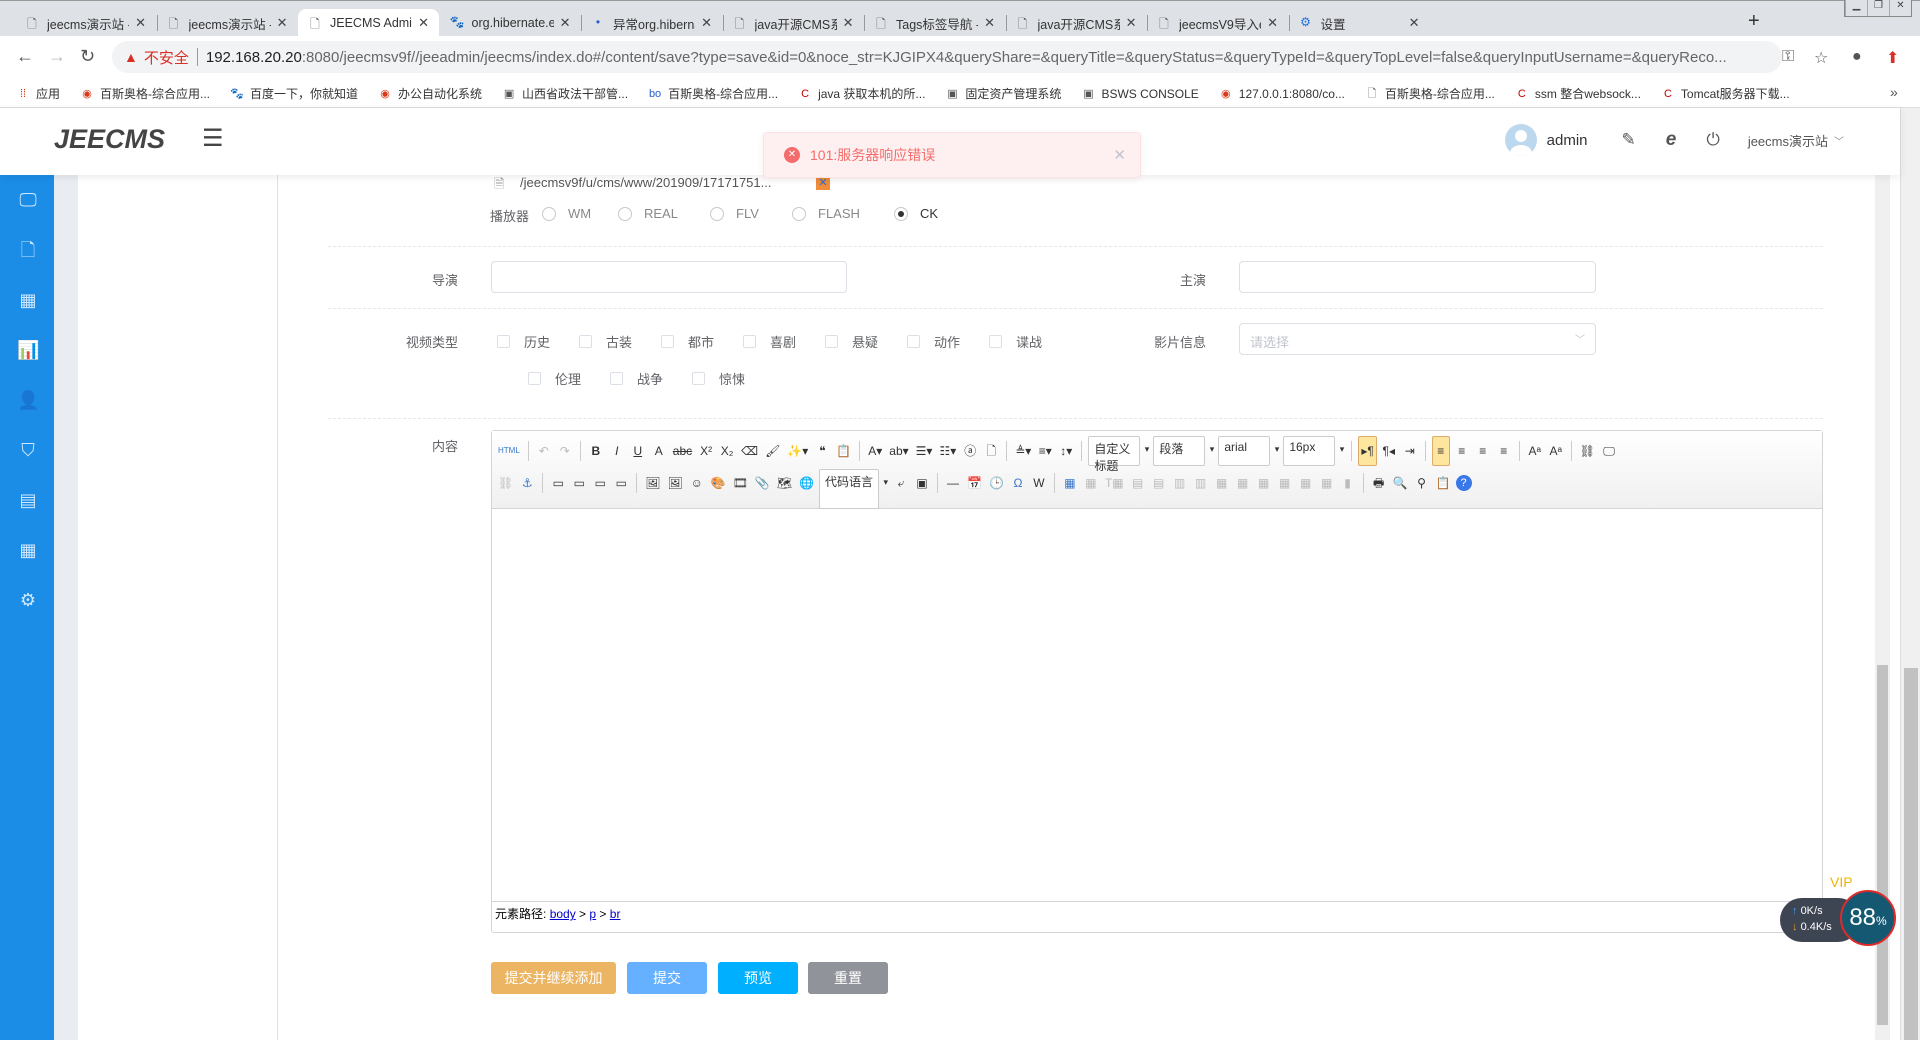 This screenshot has width=1920, height=1040. What do you see at coordinates (843, 451) in the screenshot?
I see `paste-plain-icon: 📋` at bounding box center [843, 451].